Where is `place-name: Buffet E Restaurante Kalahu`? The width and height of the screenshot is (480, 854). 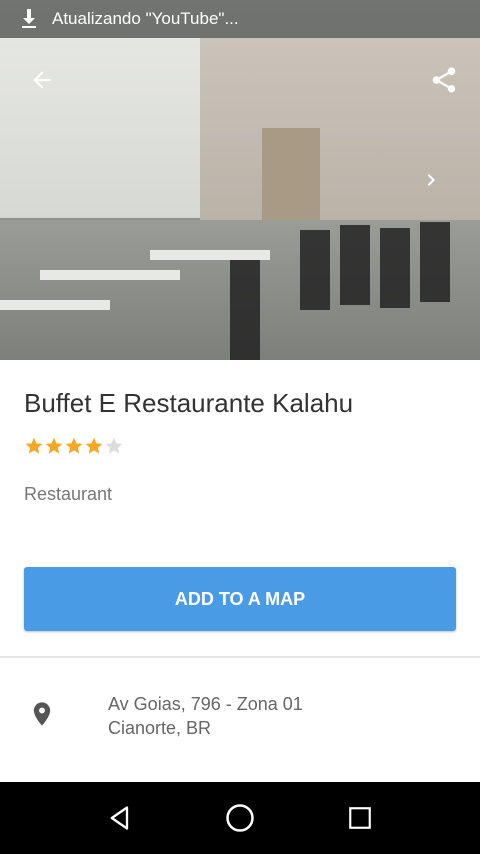
place-name: Buffet E Restaurante Kalahu is located at coordinates (189, 403).